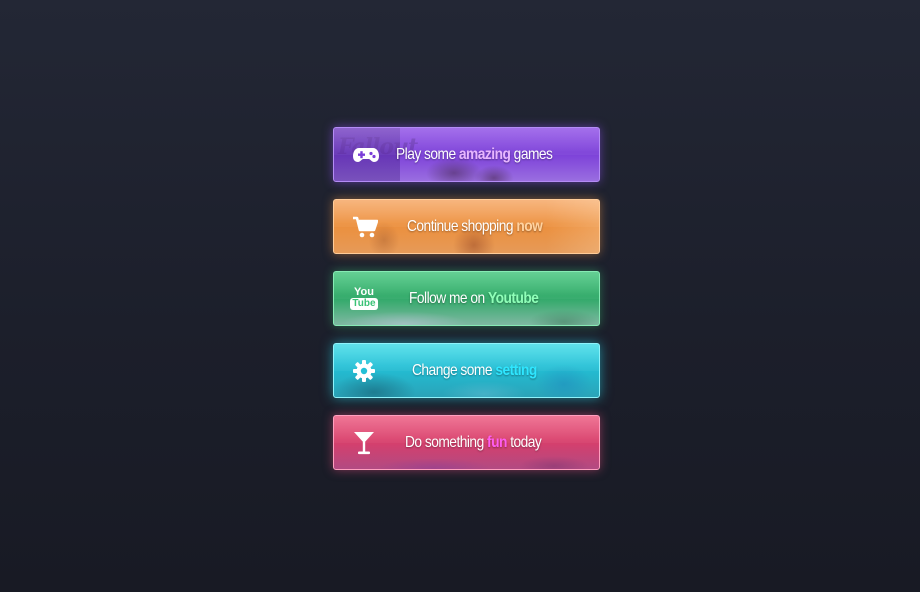 This screenshot has width=920, height=592. I want to click on label-highlight: fun, so click(497, 442).